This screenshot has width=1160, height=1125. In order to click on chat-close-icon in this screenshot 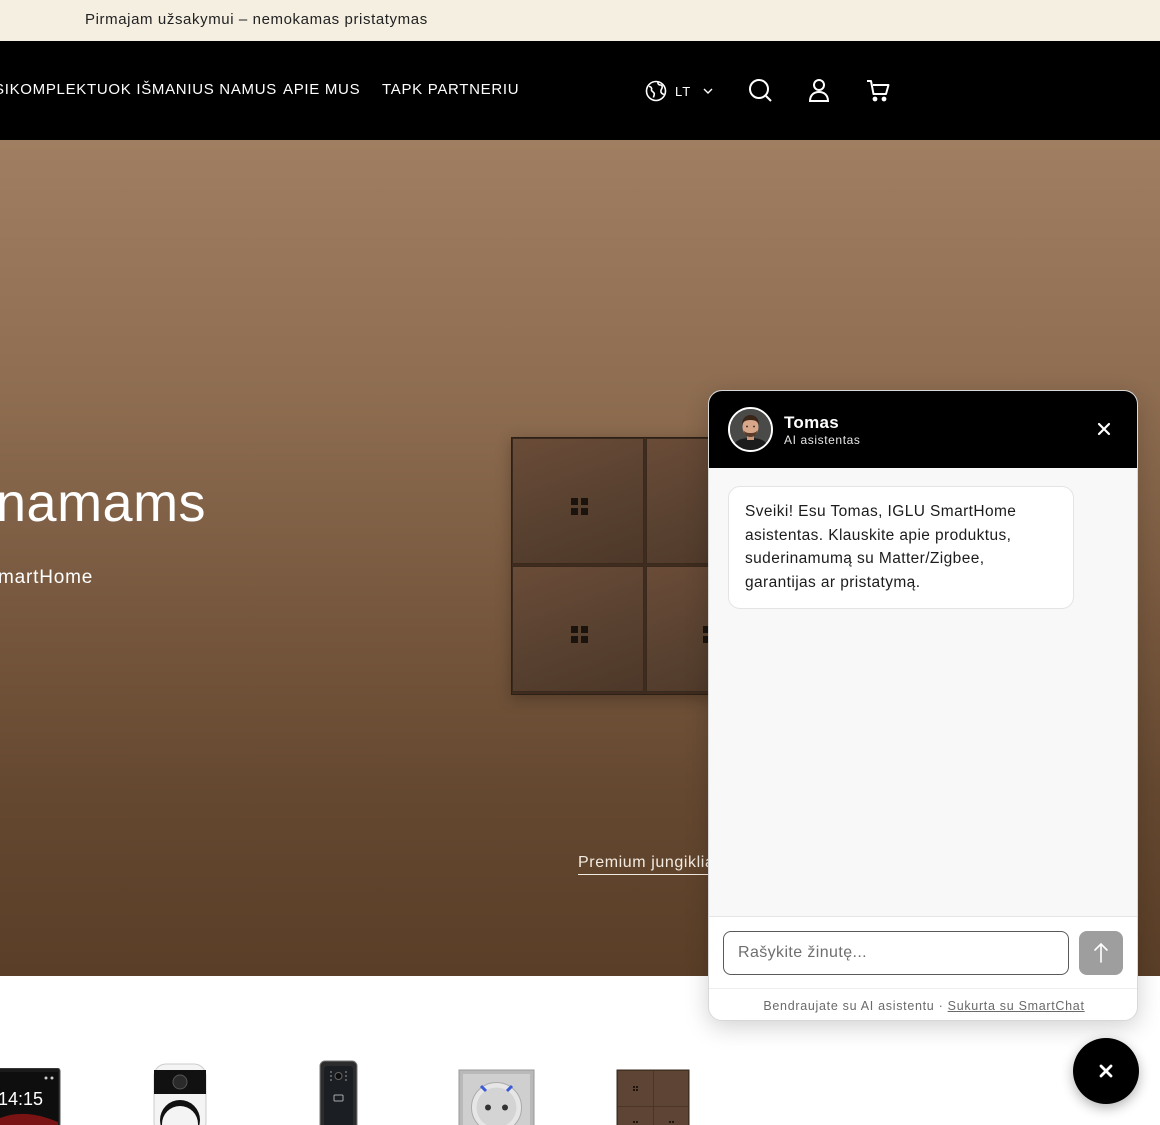, I will do `click(1104, 429)`.